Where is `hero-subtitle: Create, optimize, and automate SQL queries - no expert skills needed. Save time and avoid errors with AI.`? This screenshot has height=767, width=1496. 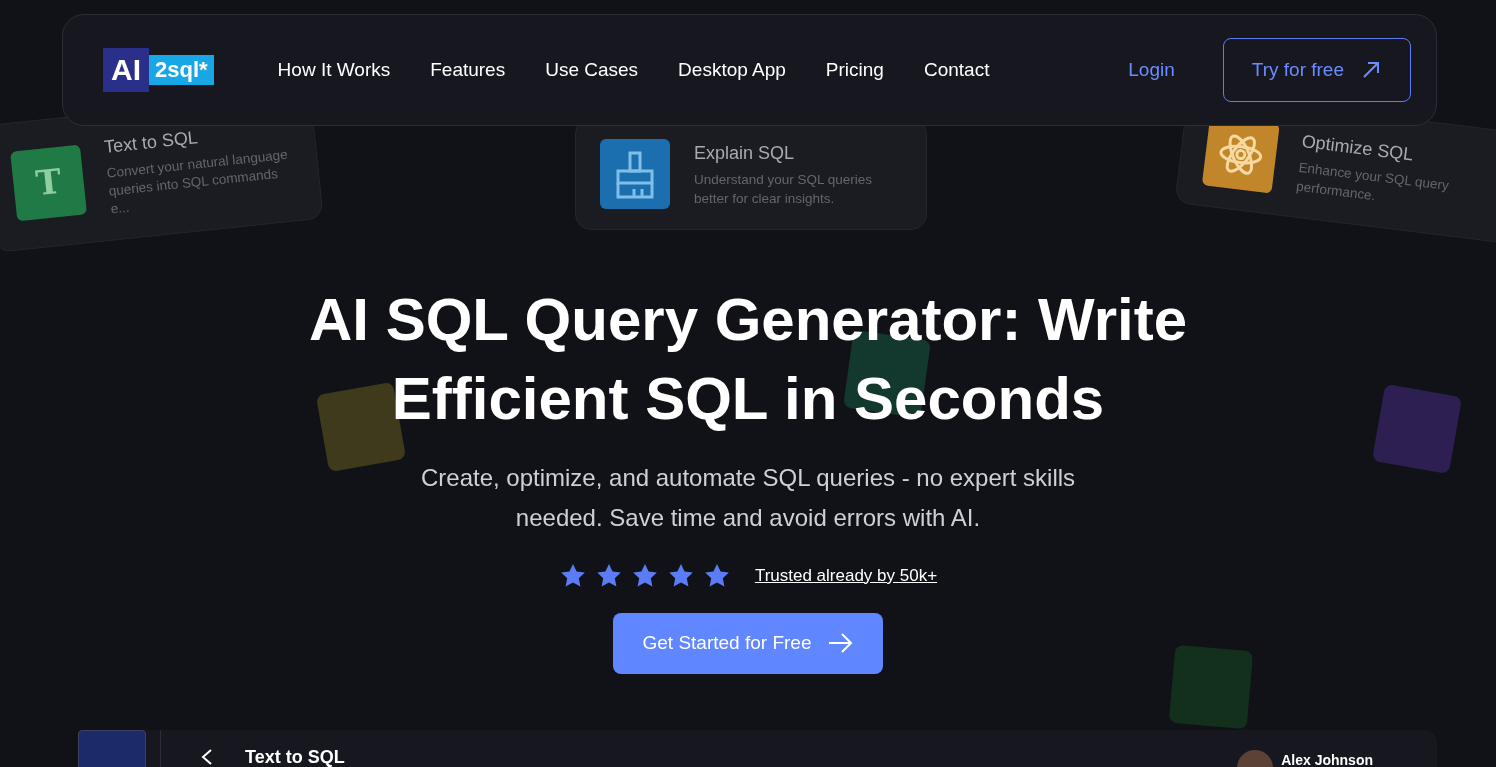
hero-subtitle: Create, optimize, and automate SQL queries - no expert skills needed. Save time and avoid errors with AI. is located at coordinates (748, 498).